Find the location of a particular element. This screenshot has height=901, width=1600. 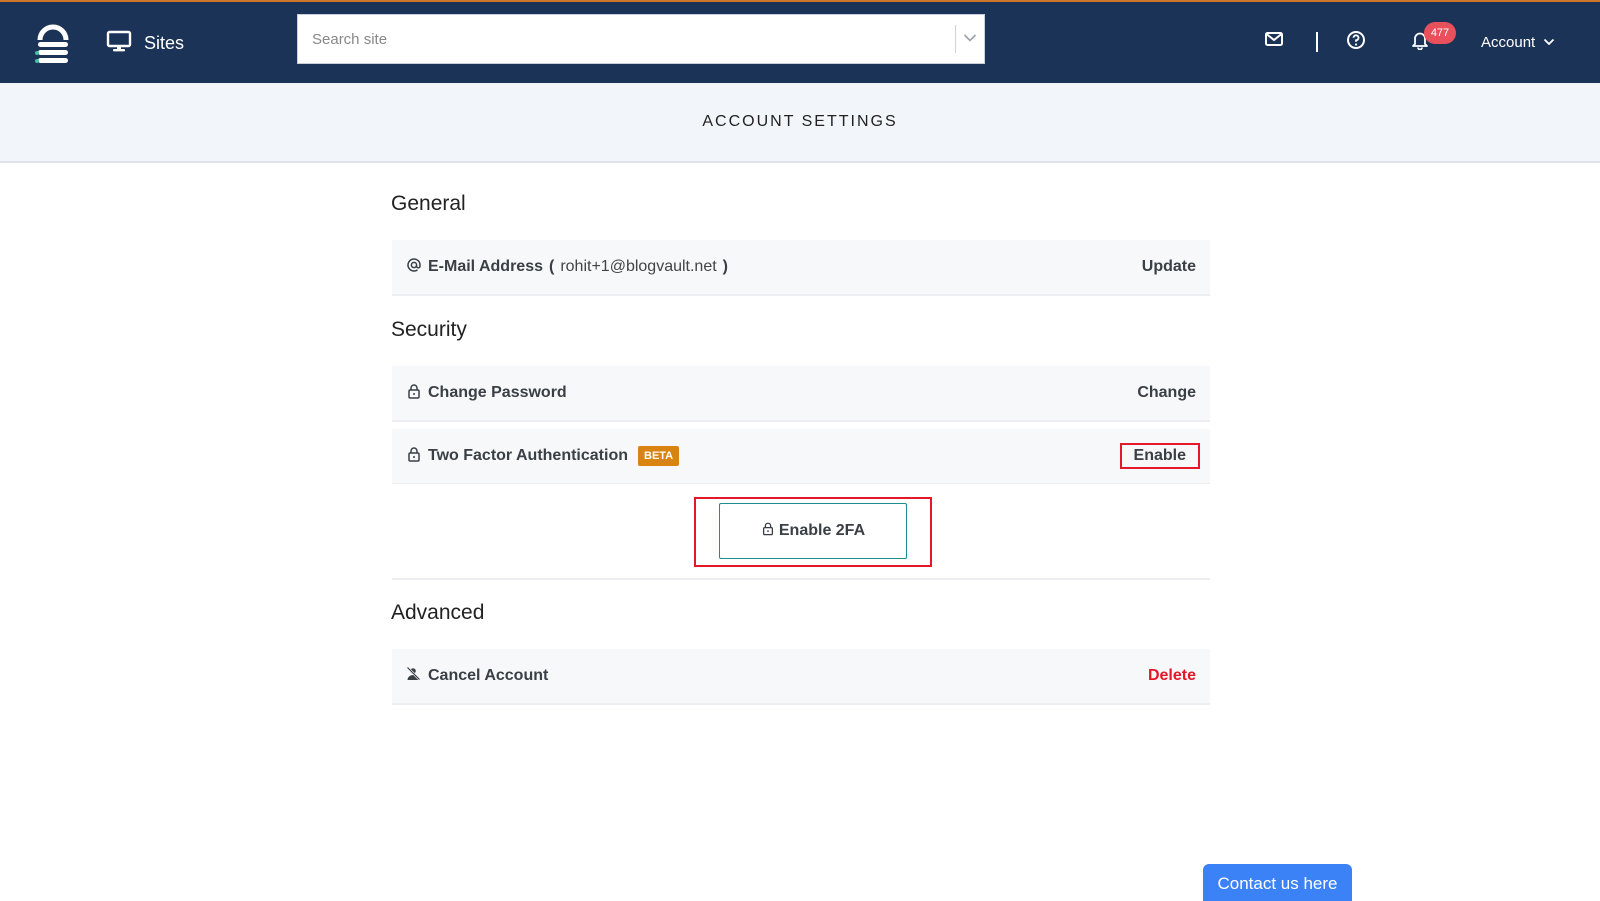

cancel-account-row: Cancel Account Delete is located at coordinates (801, 677).